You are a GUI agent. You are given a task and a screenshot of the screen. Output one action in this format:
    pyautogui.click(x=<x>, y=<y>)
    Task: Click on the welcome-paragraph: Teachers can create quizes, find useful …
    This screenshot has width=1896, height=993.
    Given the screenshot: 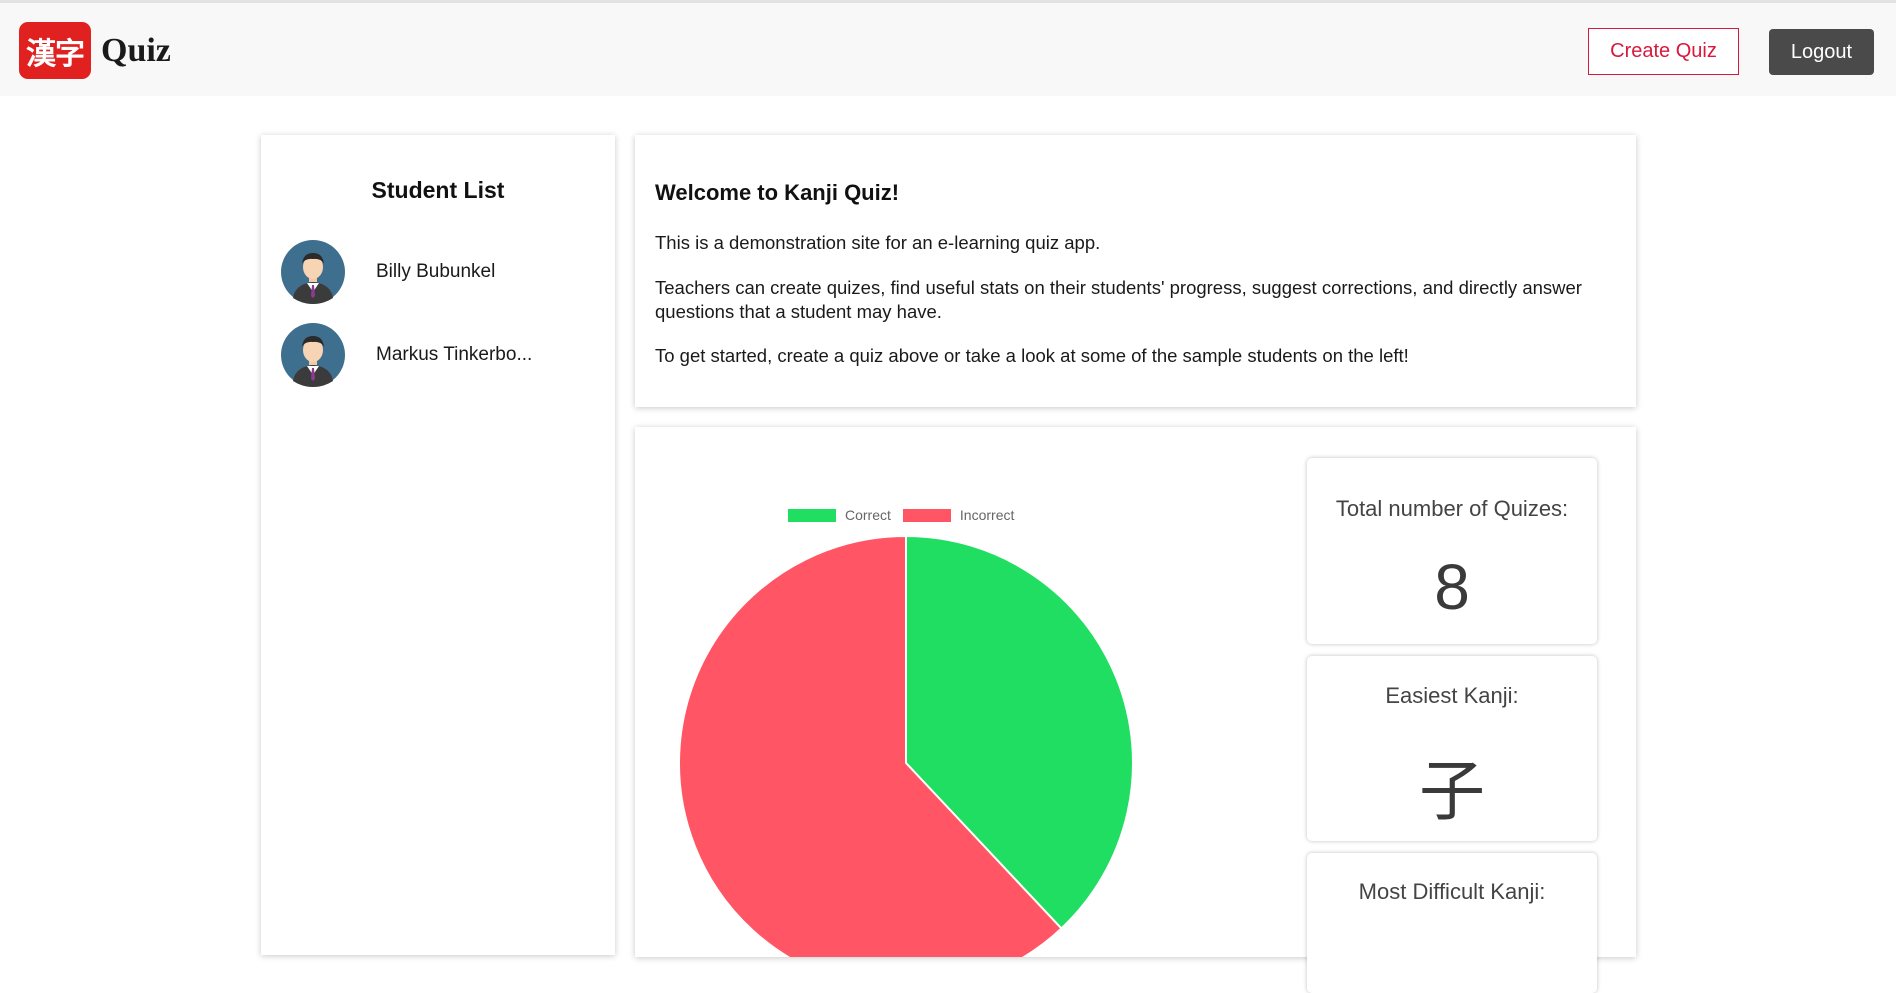 What is the action you would take?
    pyautogui.click(x=1118, y=299)
    